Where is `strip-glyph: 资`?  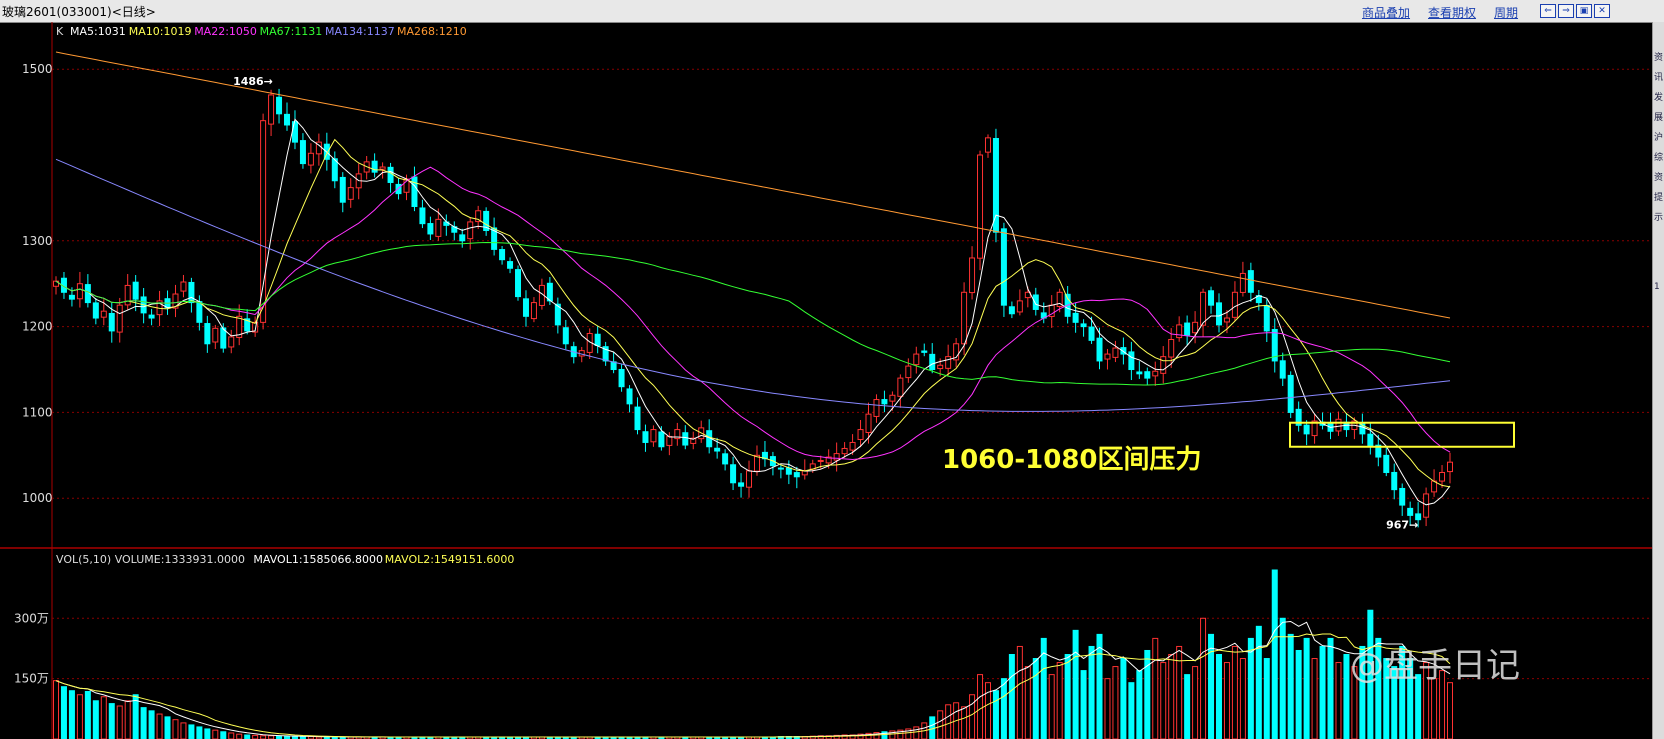
strip-glyph: 资 is located at coordinates (1659, 58).